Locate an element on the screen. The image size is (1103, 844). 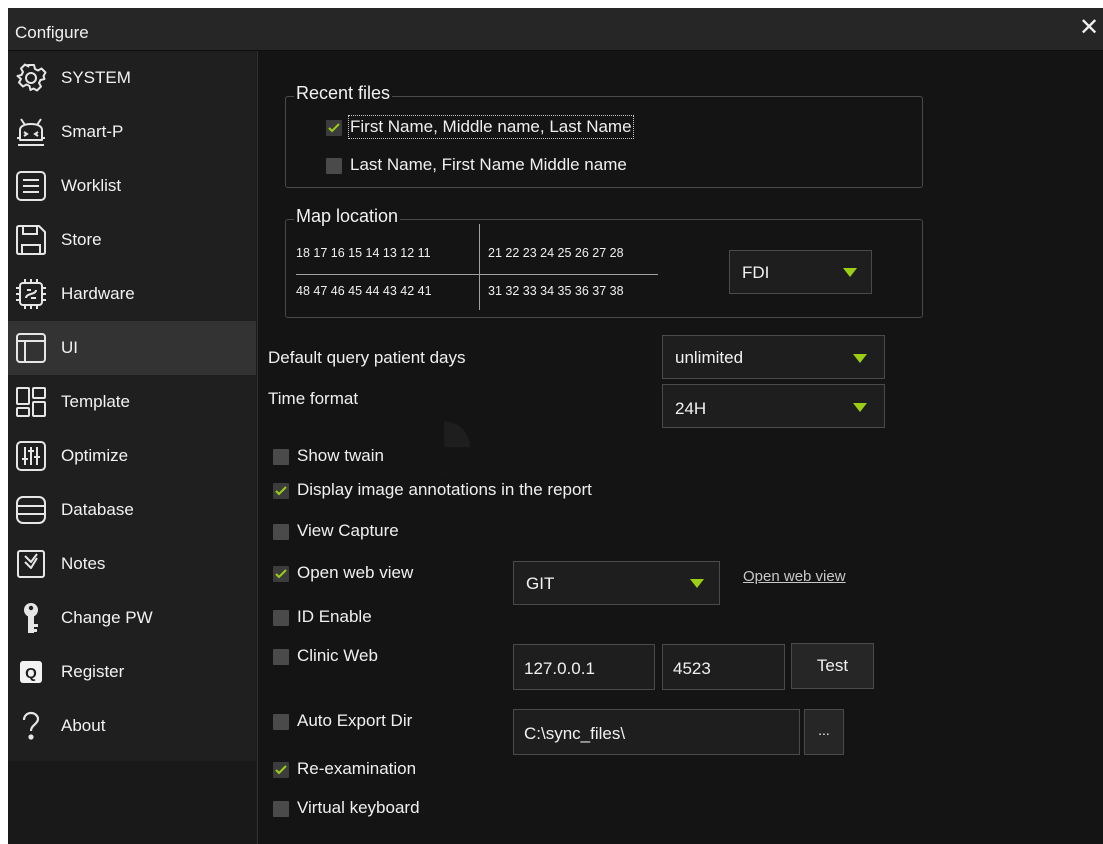
sidebar-item-hardware: Hardware is located at coordinates (132, 294).